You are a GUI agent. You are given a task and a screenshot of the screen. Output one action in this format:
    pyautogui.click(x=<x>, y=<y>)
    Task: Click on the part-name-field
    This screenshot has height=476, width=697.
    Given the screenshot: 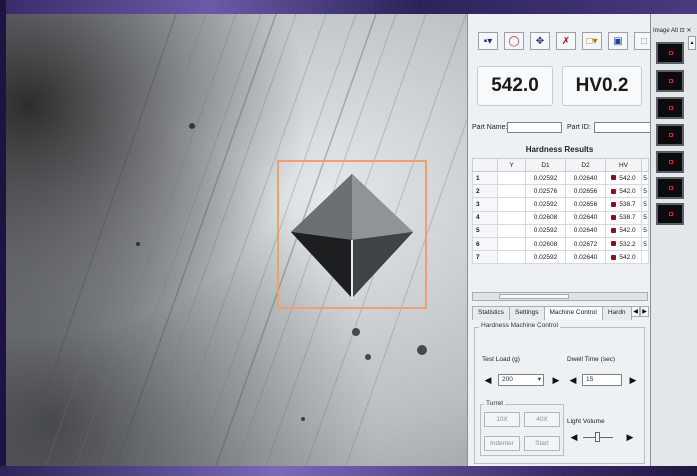 What is the action you would take?
    pyautogui.click(x=534, y=127)
    